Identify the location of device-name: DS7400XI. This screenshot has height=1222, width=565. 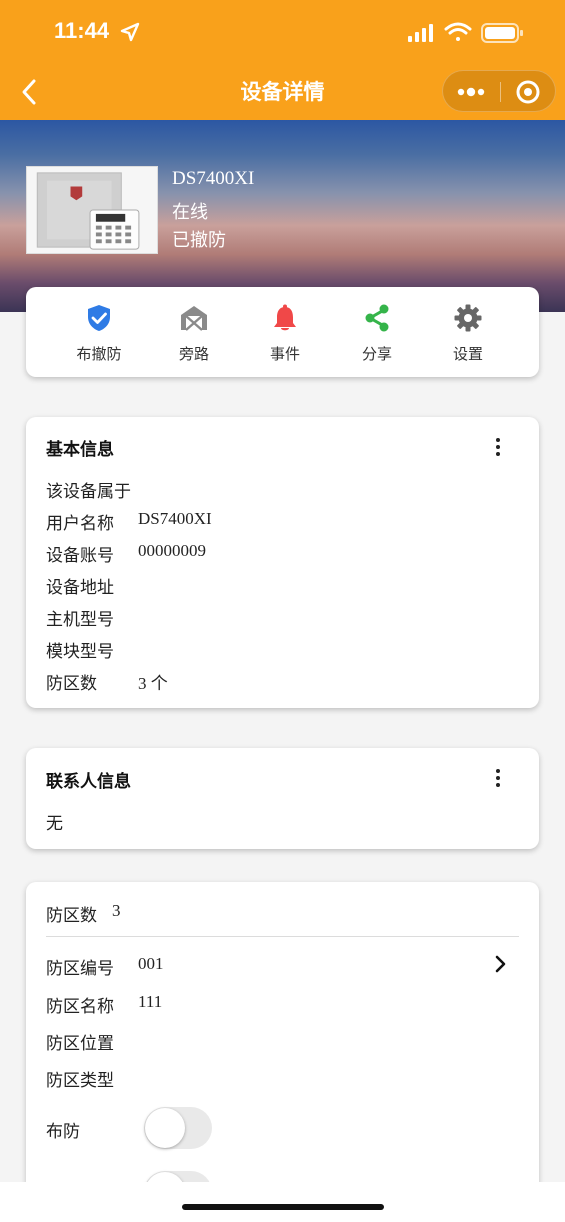
(213, 178).